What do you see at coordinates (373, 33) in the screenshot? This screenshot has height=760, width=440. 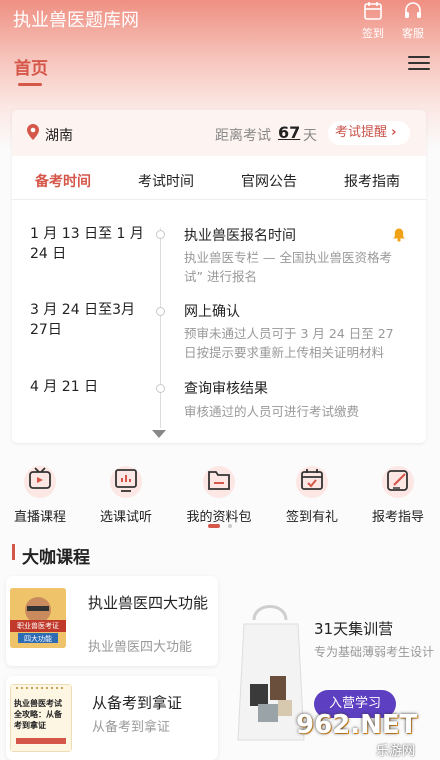 I see `checkin-label: 签到` at bounding box center [373, 33].